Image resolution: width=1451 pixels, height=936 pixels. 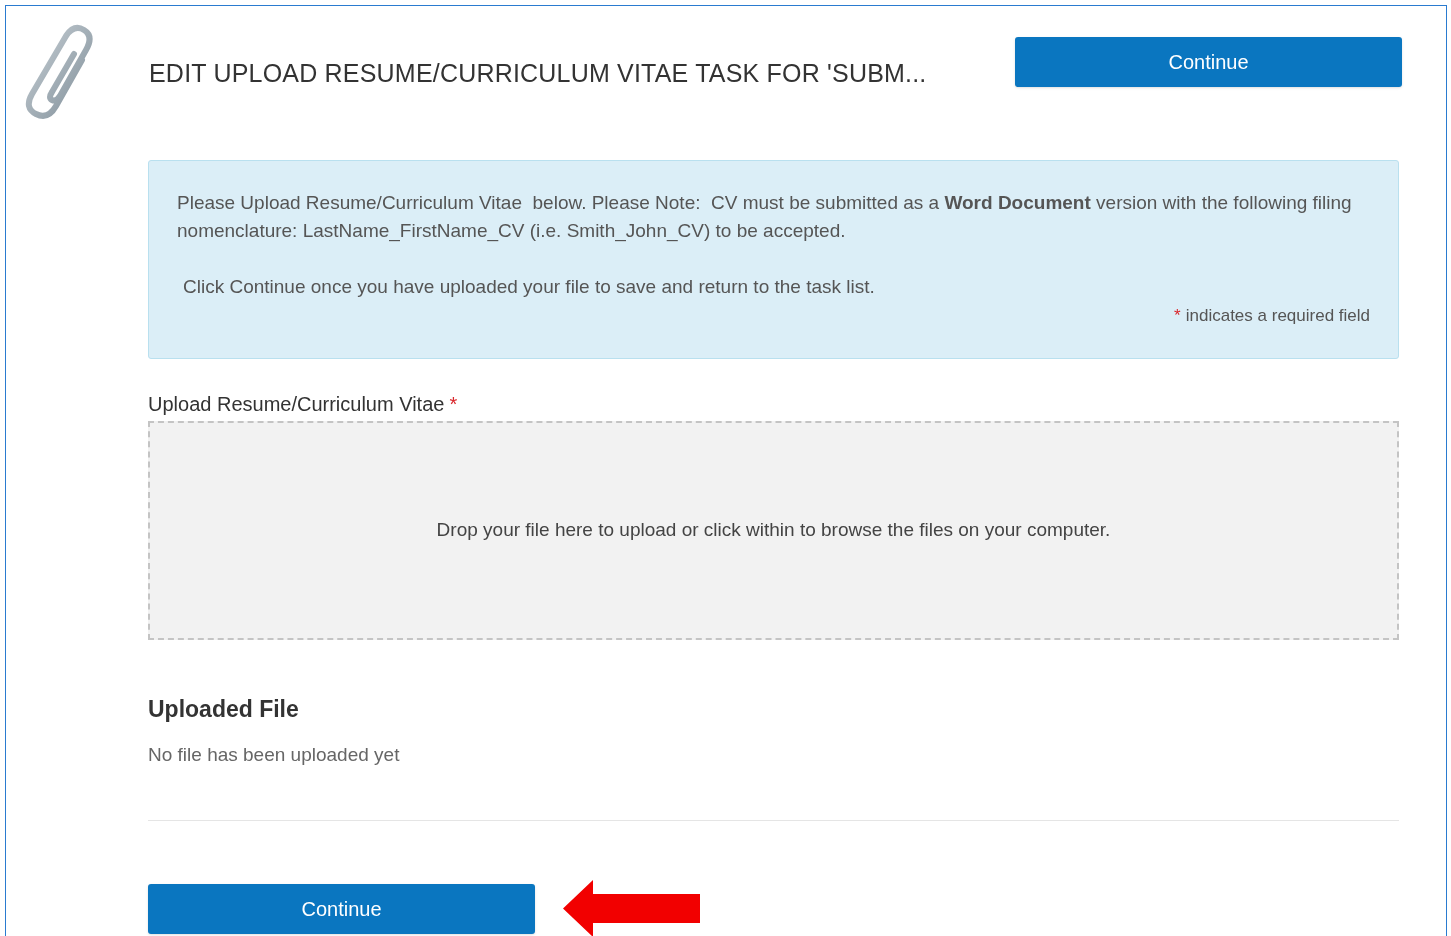 What do you see at coordinates (765, 217) in the screenshot?
I see `instructions-text: Please Upload Resume/Curriculum Vitae below. Please Note: CV must be submitted as a Word Document version with the following filing nomenclature: LastName_FirstName_CV (i.e. Smith_John_CV) to be accepted.` at bounding box center [765, 217].